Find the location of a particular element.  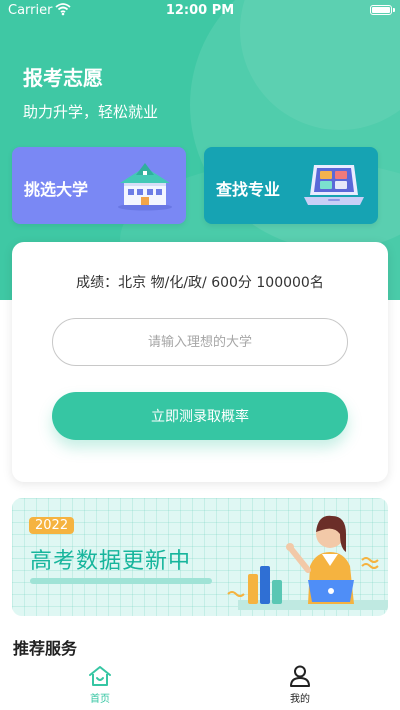

university-input is located at coordinates (200, 342).